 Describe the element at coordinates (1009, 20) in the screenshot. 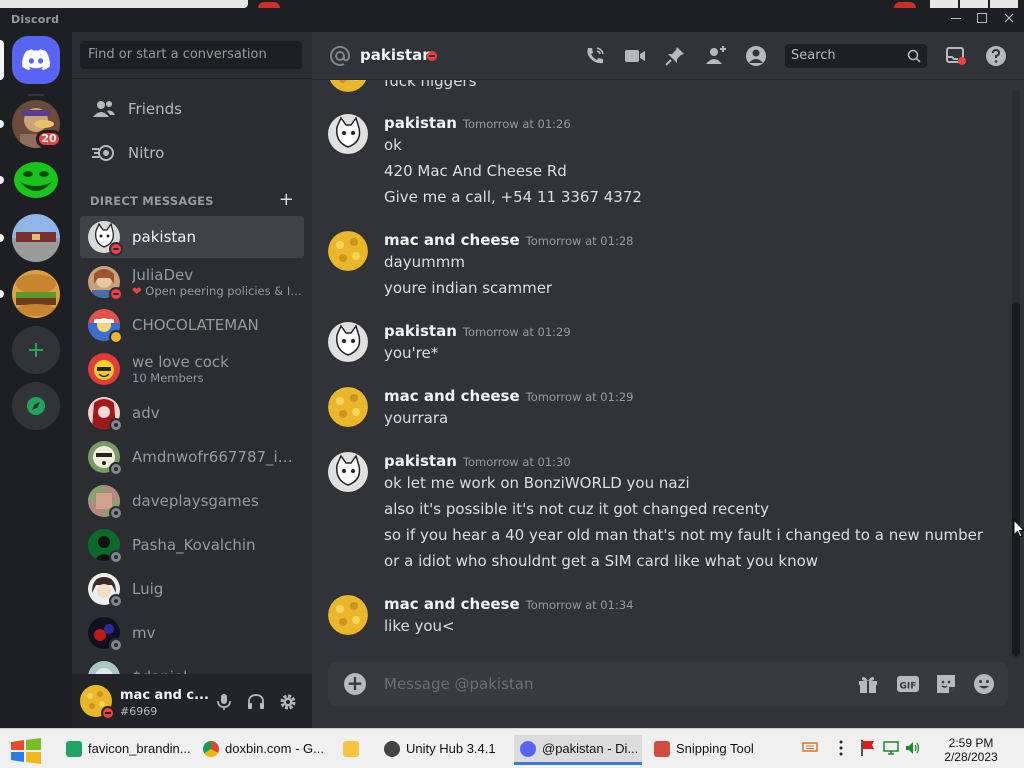

I see `close-button` at that location.